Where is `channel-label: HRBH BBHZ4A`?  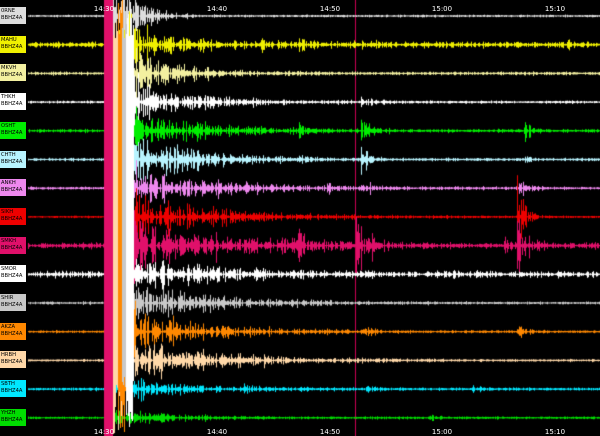 channel-label: HRBH BBHZ4A is located at coordinates (13, 360).